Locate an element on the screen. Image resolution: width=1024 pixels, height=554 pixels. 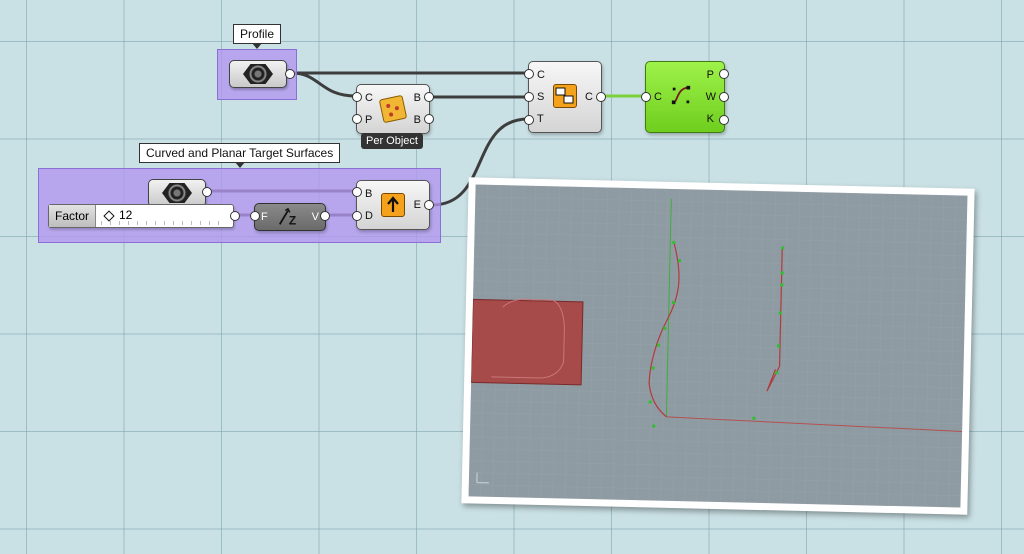
unit-z-component: F Z V is located at coordinates (290, 217).